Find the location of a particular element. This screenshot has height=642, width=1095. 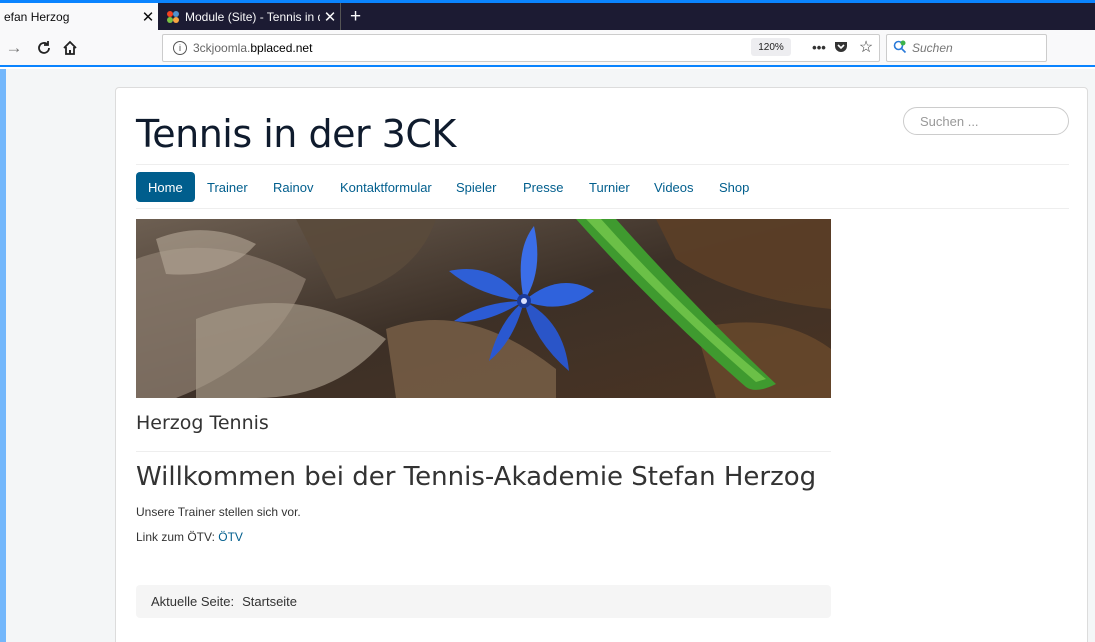

article-link-paragraph: Link zum ÖTV: ÖTV is located at coordinates (189, 537).